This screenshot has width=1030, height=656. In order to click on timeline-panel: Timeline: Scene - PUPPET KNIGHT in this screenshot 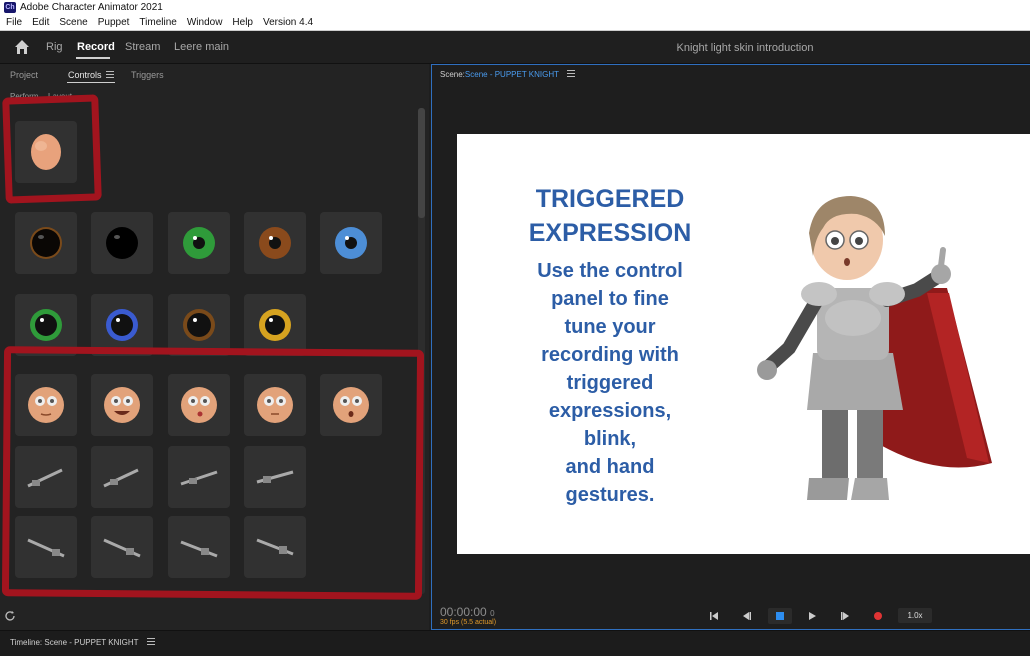, I will do `click(515, 643)`.